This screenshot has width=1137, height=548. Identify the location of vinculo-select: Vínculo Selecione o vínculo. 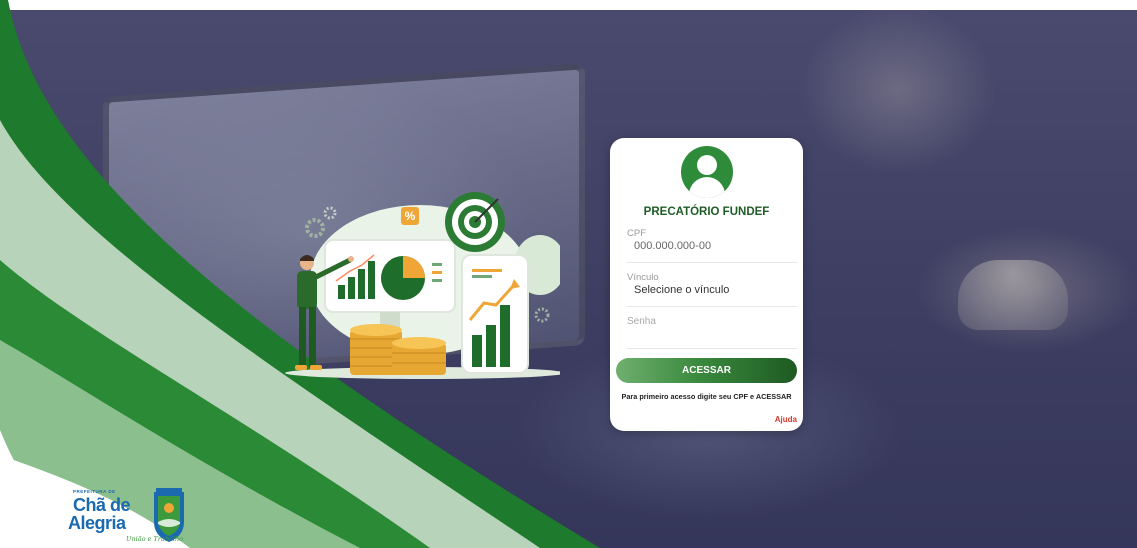
(712, 289).